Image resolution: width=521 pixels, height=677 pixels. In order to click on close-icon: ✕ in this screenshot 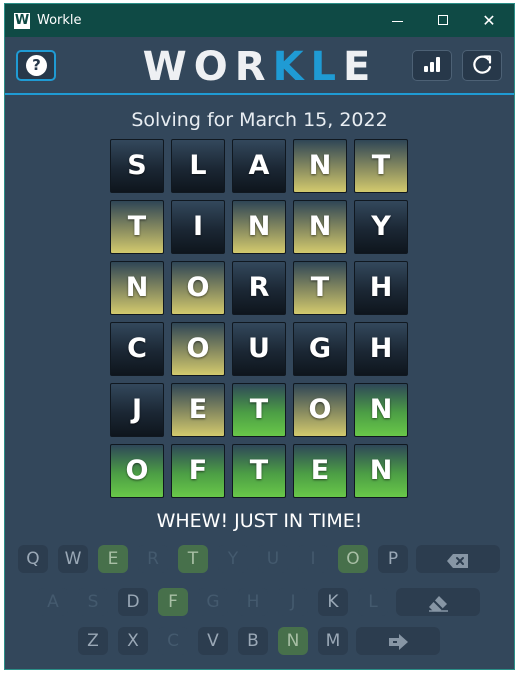, I will do `click(489, 20)`.